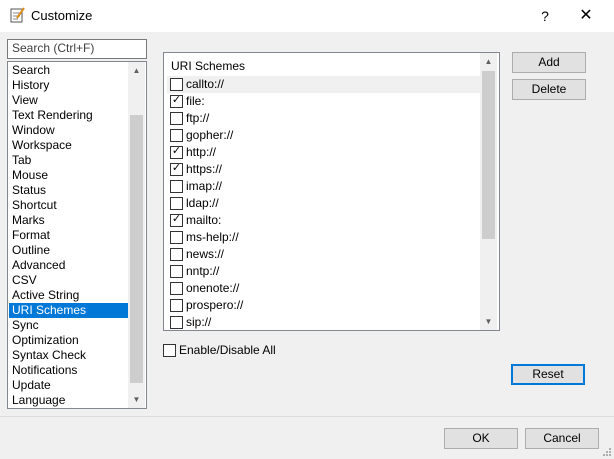  Describe the element at coordinates (548, 374) in the screenshot. I see `reset-button: Reset` at that location.